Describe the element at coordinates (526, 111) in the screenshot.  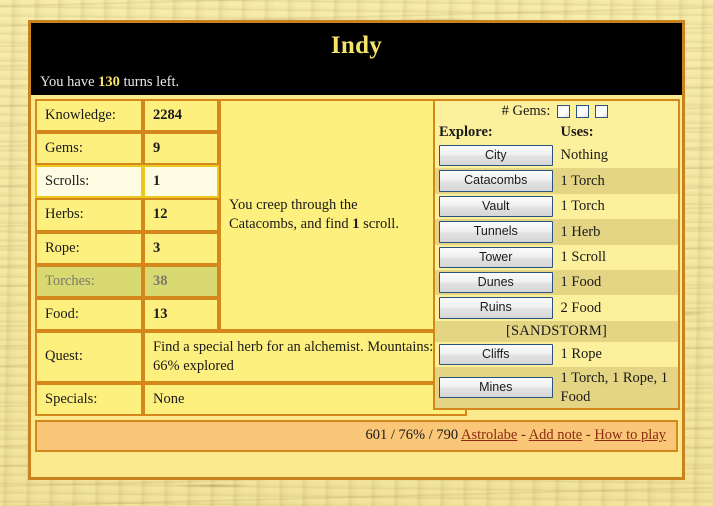
I see `gems-label: # Gems:` at that location.